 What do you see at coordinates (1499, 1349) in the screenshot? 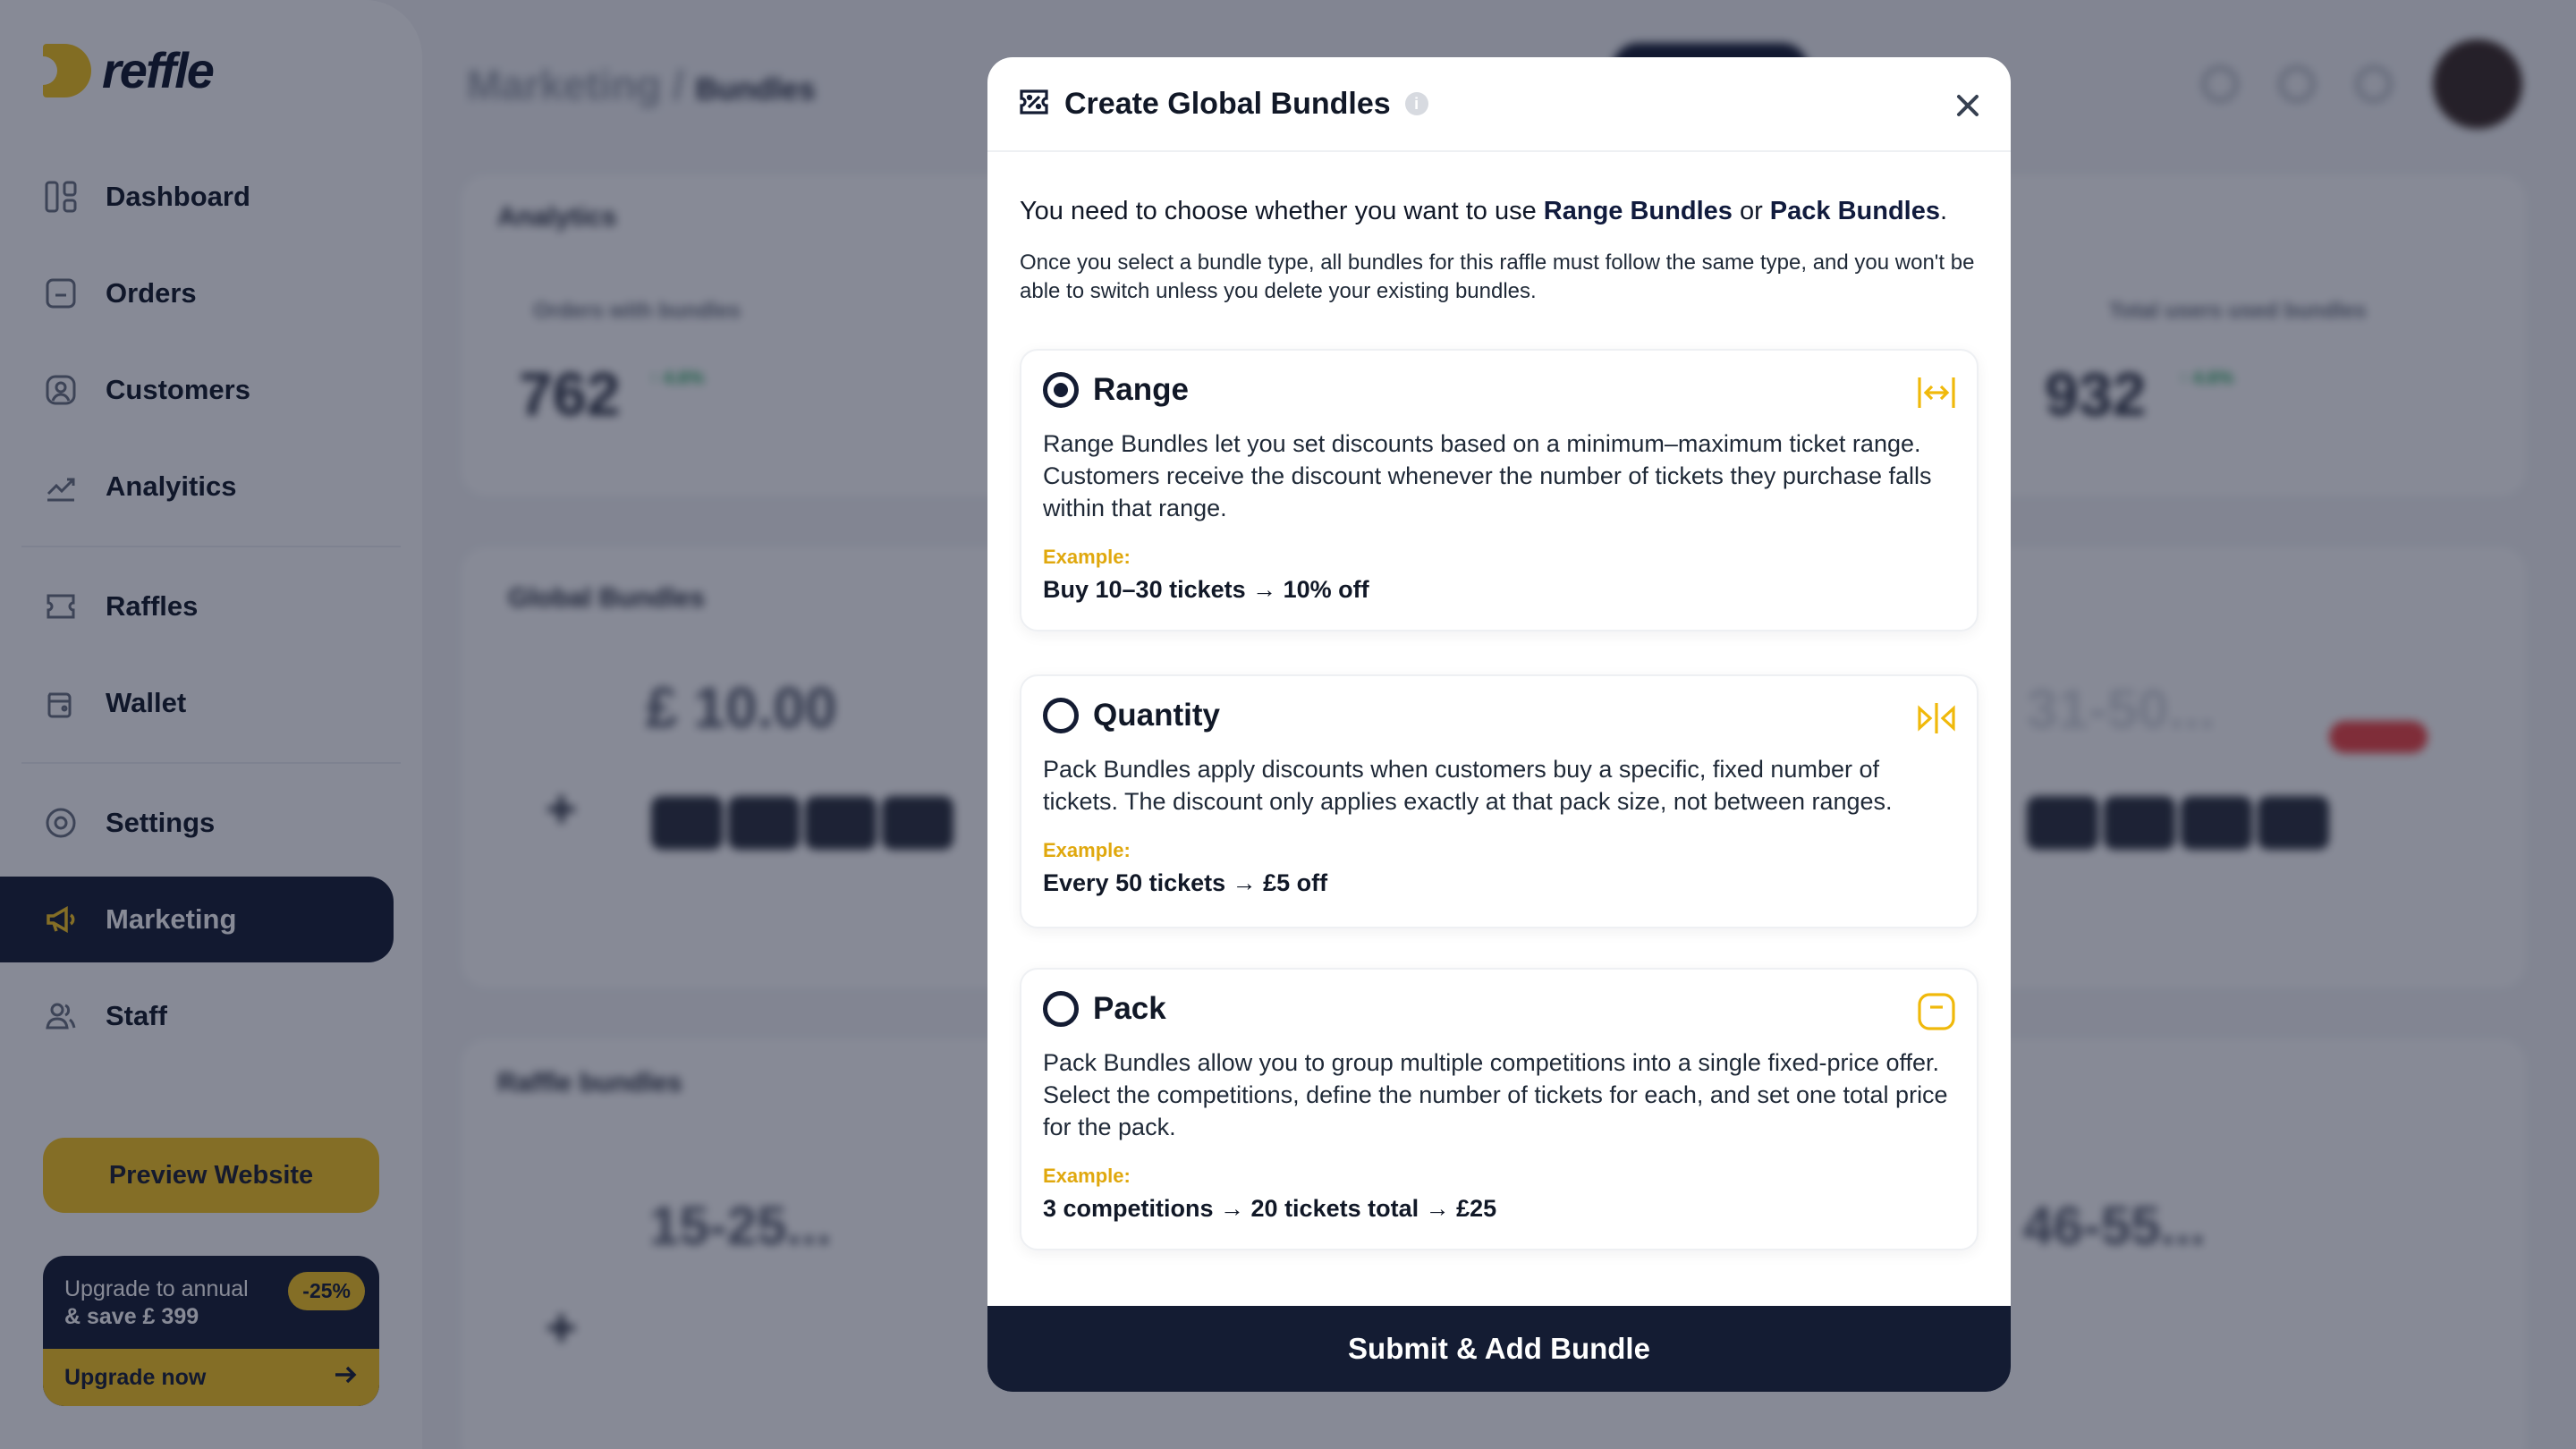
I see `submit-add-bundle-button: Submit & Add Bundle` at bounding box center [1499, 1349].